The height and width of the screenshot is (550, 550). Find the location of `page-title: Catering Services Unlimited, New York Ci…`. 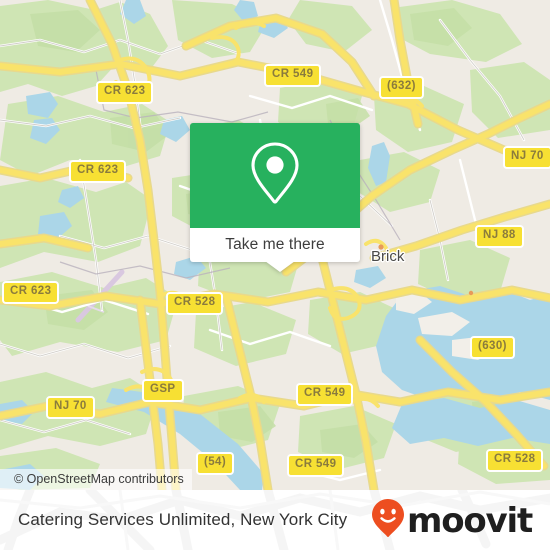

page-title: Catering Services Unlimited, New York Ci… is located at coordinates (183, 519).